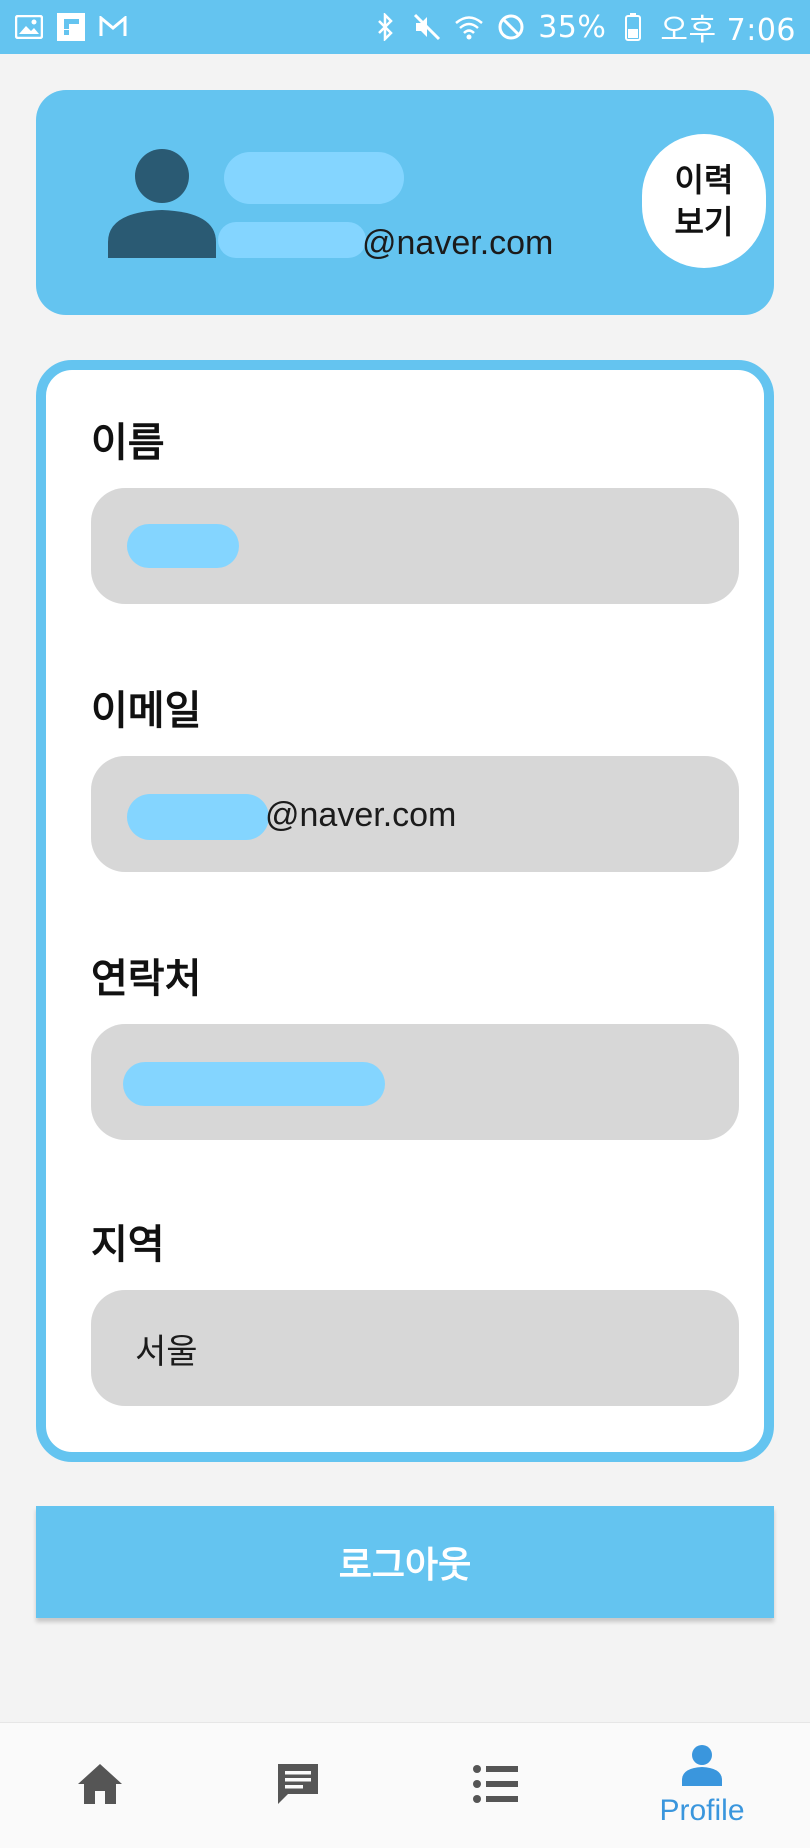 The height and width of the screenshot is (1848, 810). What do you see at coordinates (458, 243) in the screenshot?
I see `profile-email: @naver.com` at bounding box center [458, 243].